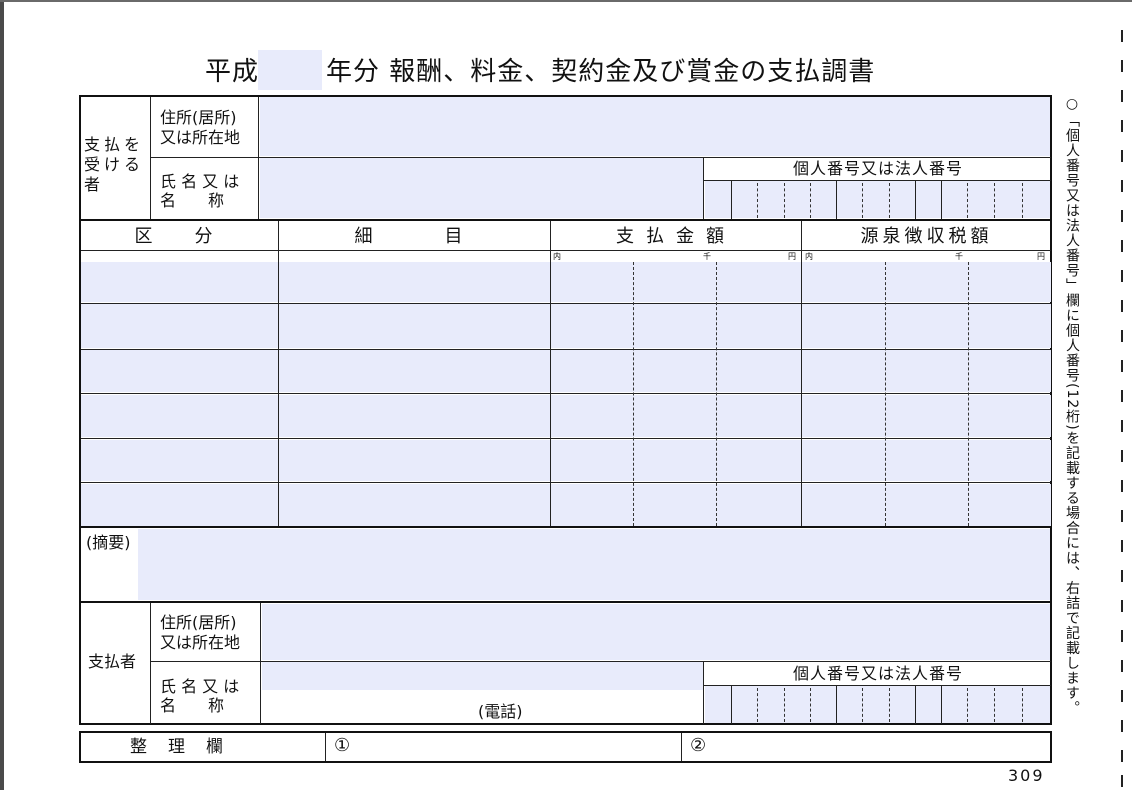  Describe the element at coordinates (809, 256) in the screenshot. I see `unit-oku-2: 内` at that location.